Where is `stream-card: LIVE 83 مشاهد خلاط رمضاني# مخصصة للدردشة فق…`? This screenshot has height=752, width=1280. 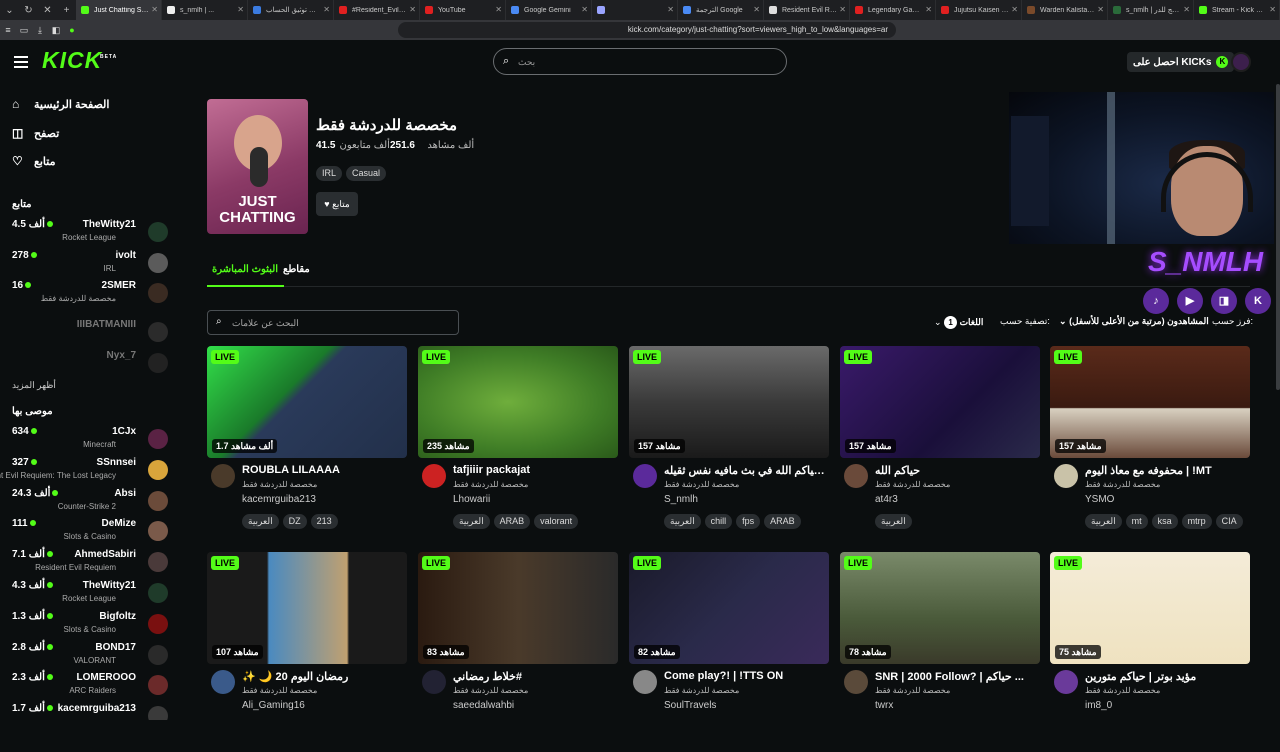 stream-card: LIVE 83 مشاهد خلاط رمضاني# مخصصة للدردشة فق… is located at coordinates (518, 652).